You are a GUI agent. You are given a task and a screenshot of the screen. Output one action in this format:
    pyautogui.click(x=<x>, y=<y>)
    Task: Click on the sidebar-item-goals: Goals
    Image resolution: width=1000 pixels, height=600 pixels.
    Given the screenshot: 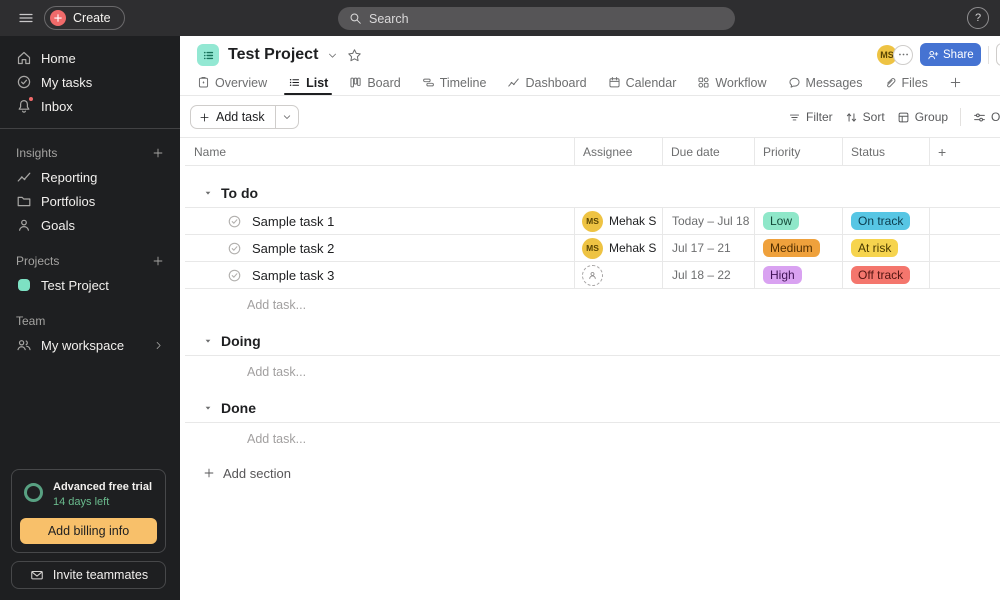 What is the action you would take?
    pyautogui.click(x=90, y=225)
    